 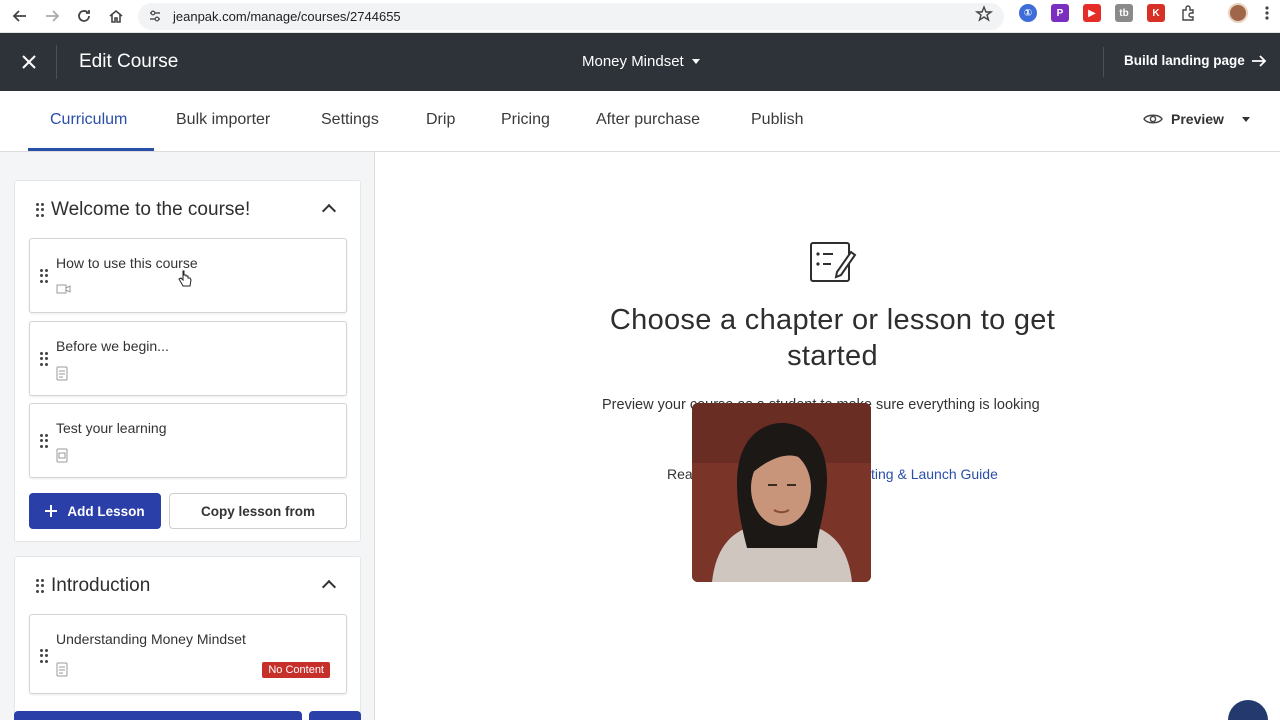 What do you see at coordinates (129, 61) in the screenshot?
I see `page-title: Edit Course` at bounding box center [129, 61].